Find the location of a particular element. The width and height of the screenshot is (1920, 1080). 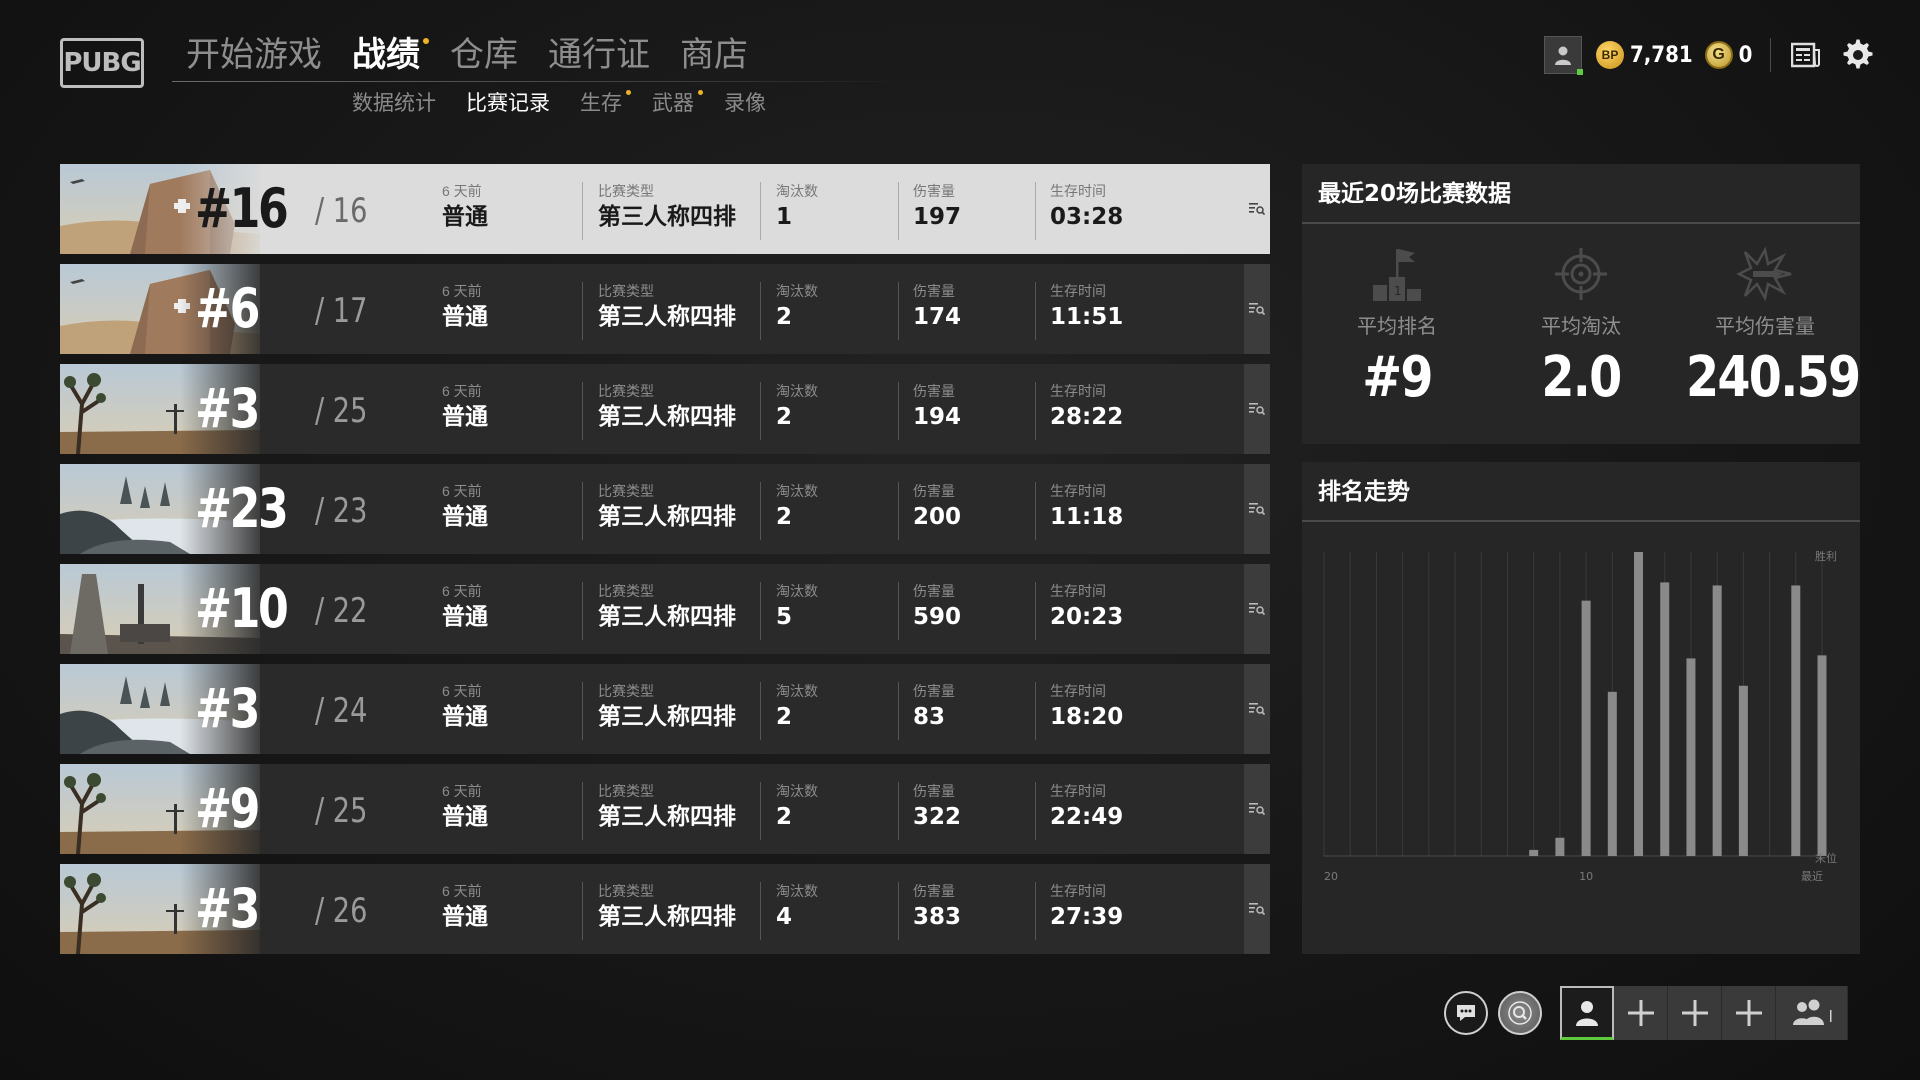

damage-col: 伤害量 194 is located at coordinates (937, 408).